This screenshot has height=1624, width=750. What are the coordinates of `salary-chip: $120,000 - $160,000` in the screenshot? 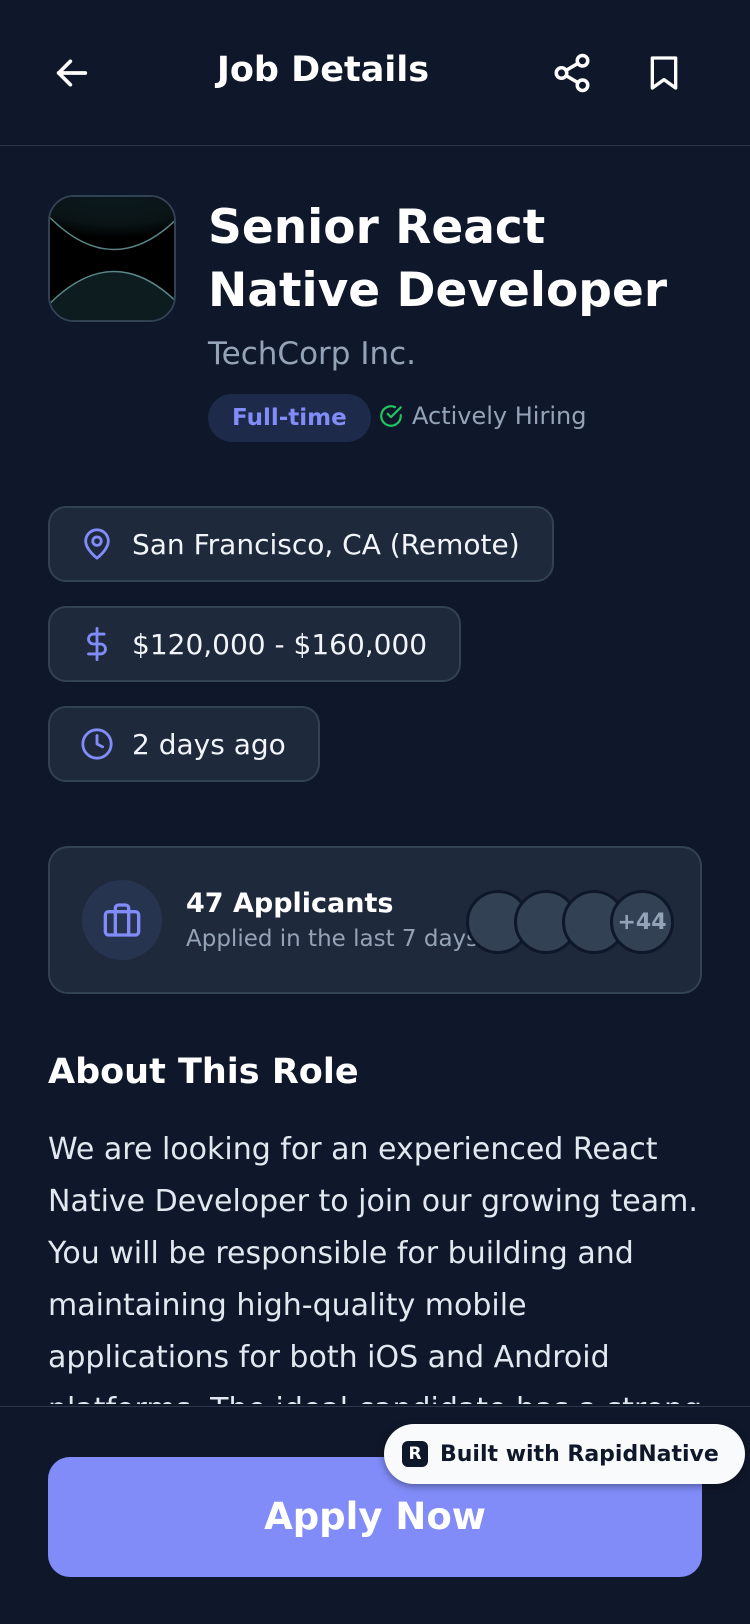 It's located at (255, 644).